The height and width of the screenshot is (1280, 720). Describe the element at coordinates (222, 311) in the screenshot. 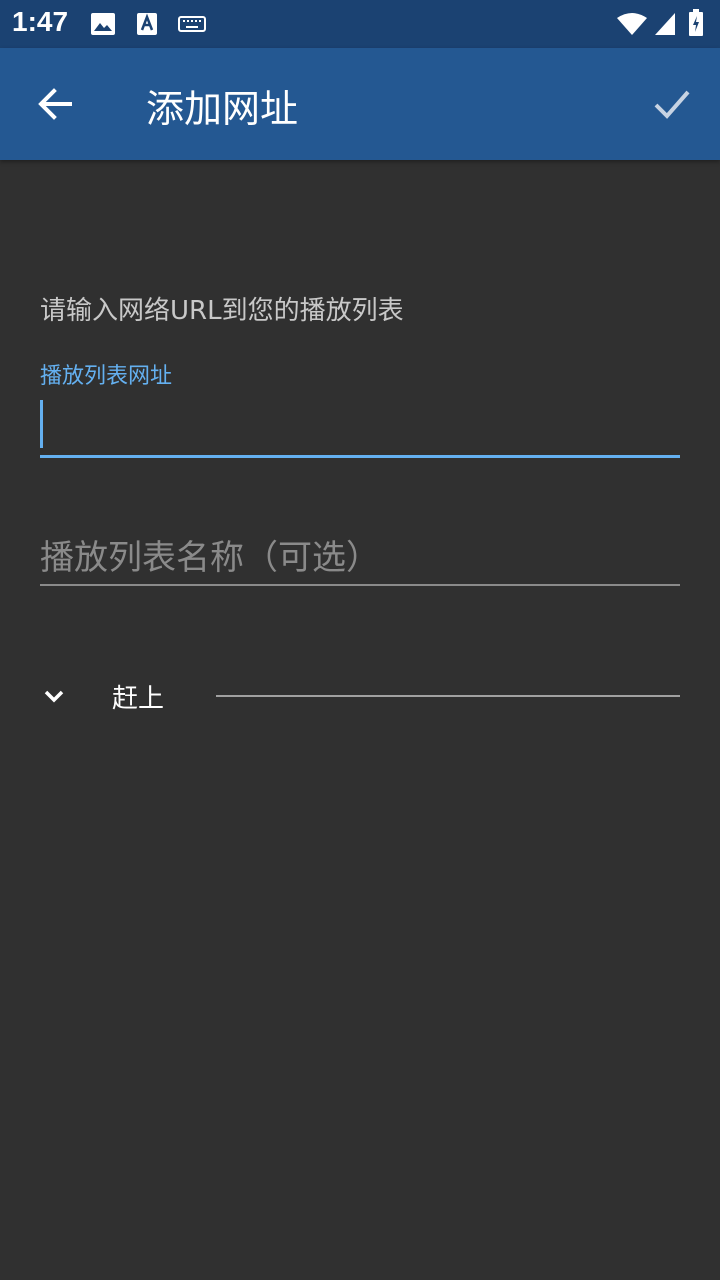

I see `instruction-text: 请输入网络URL到您的播放列表` at that location.